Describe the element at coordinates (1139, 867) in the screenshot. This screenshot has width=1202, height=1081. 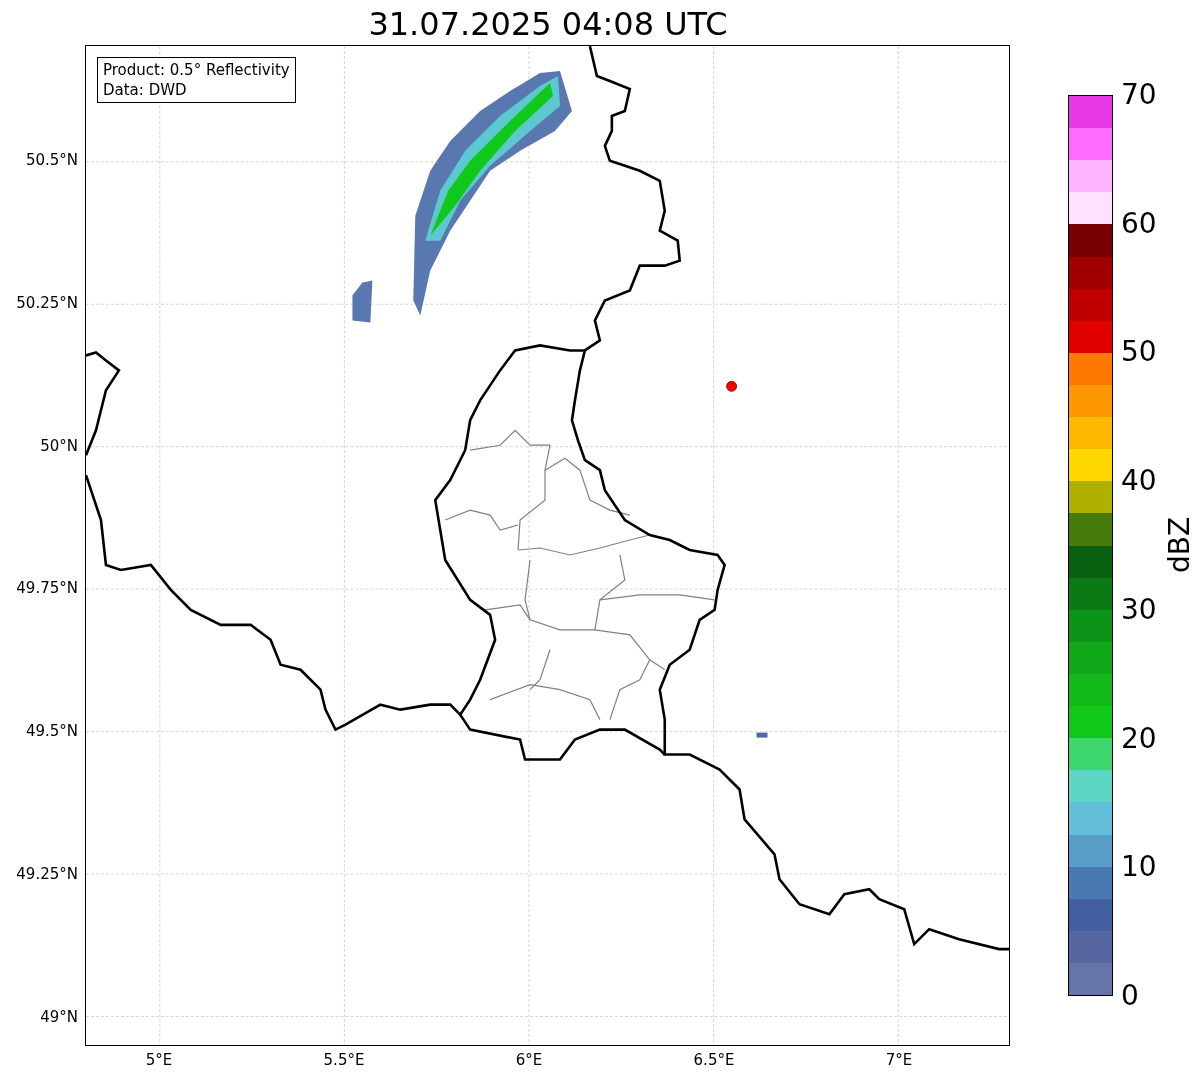
I see `colorbar-tick-label: 10` at that location.